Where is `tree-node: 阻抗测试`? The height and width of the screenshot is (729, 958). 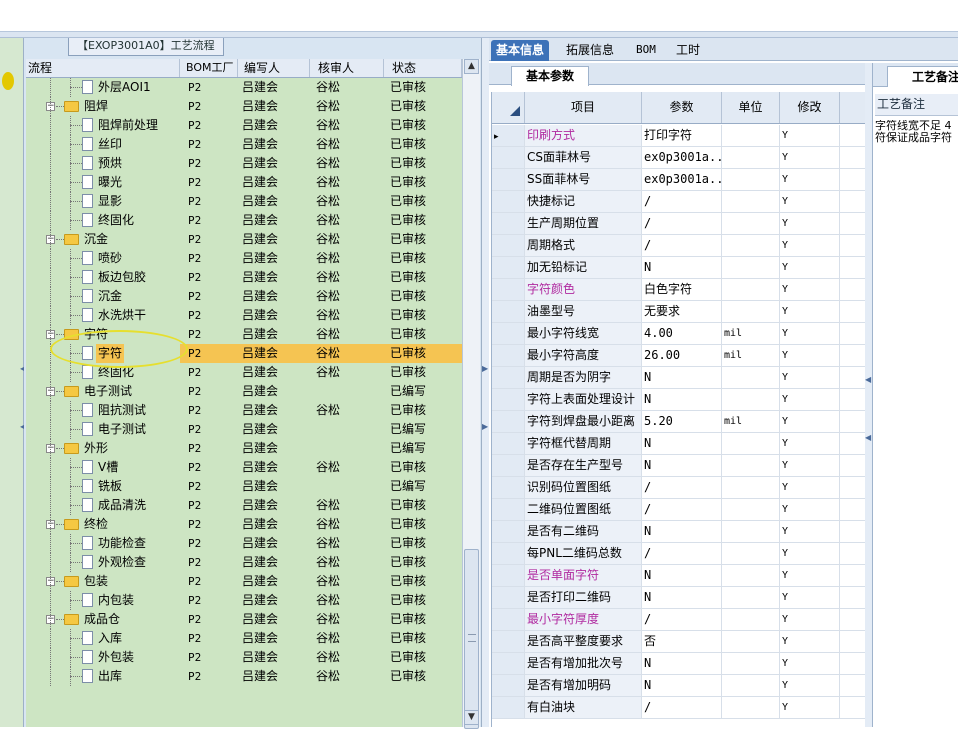
tree-node: 阻抗测试 is located at coordinates (103, 410).